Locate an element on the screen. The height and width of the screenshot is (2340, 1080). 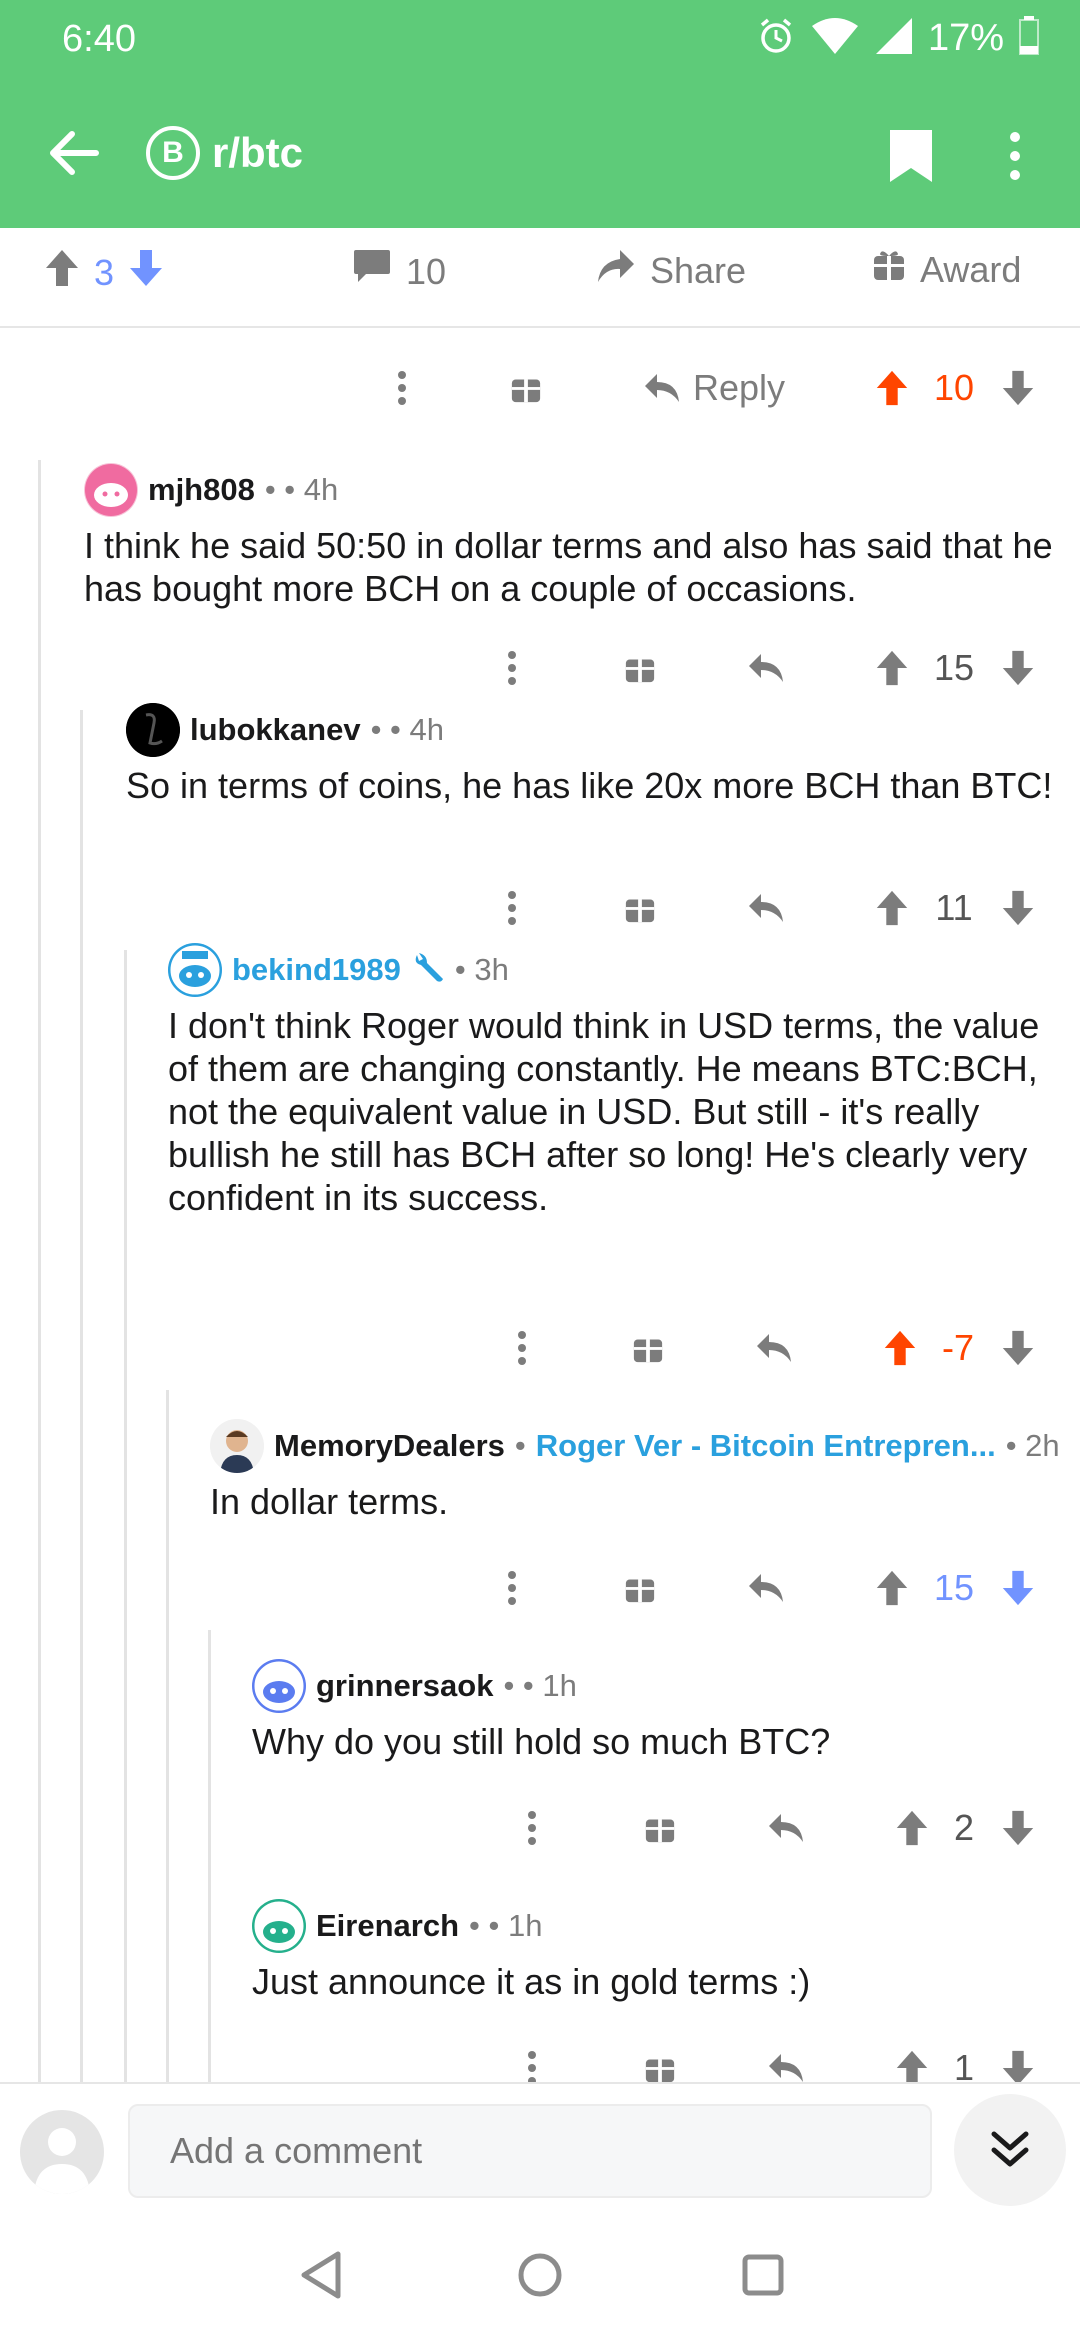
reply-button: Reply is located at coordinates (714, 388).